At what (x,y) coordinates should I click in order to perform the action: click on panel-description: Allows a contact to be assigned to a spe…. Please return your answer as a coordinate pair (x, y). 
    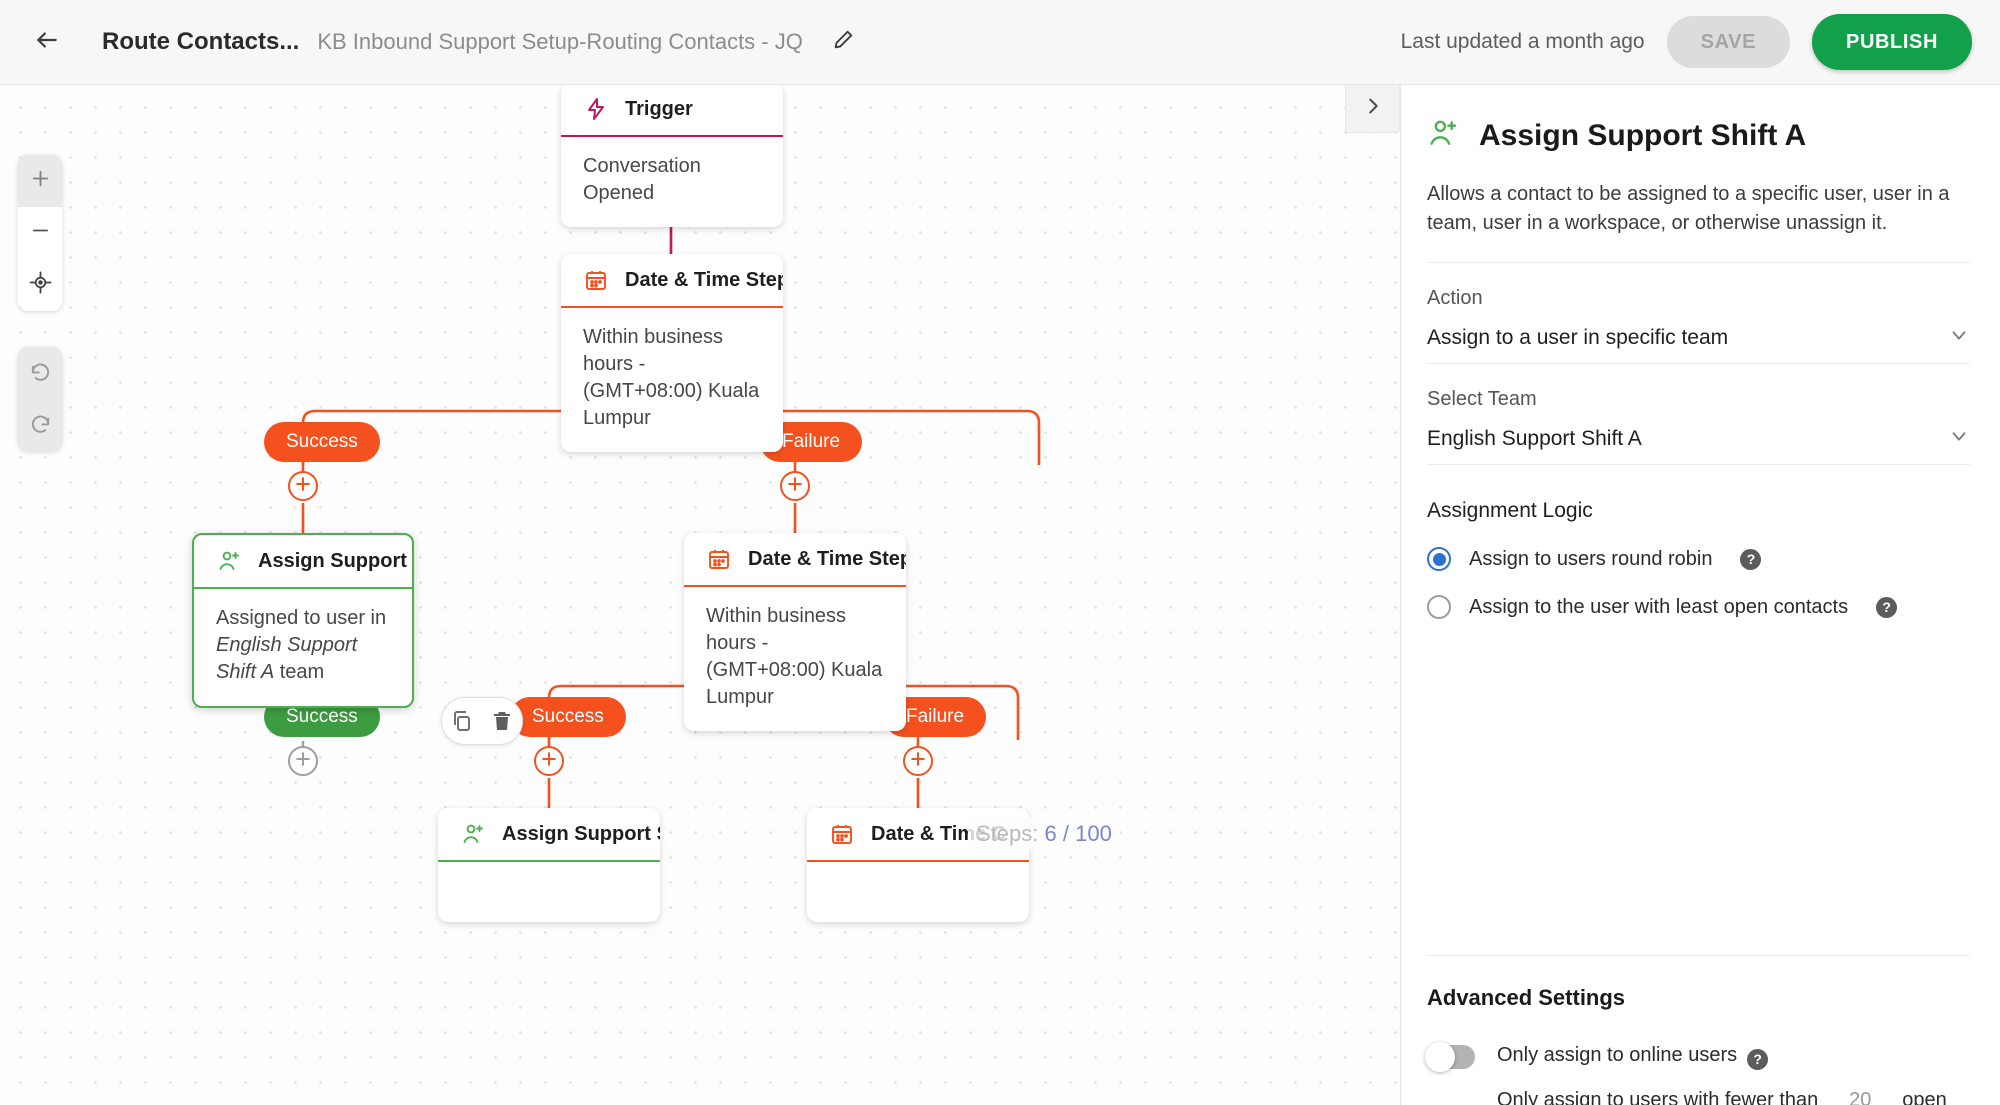
    Looking at the image, I should click on (1688, 208).